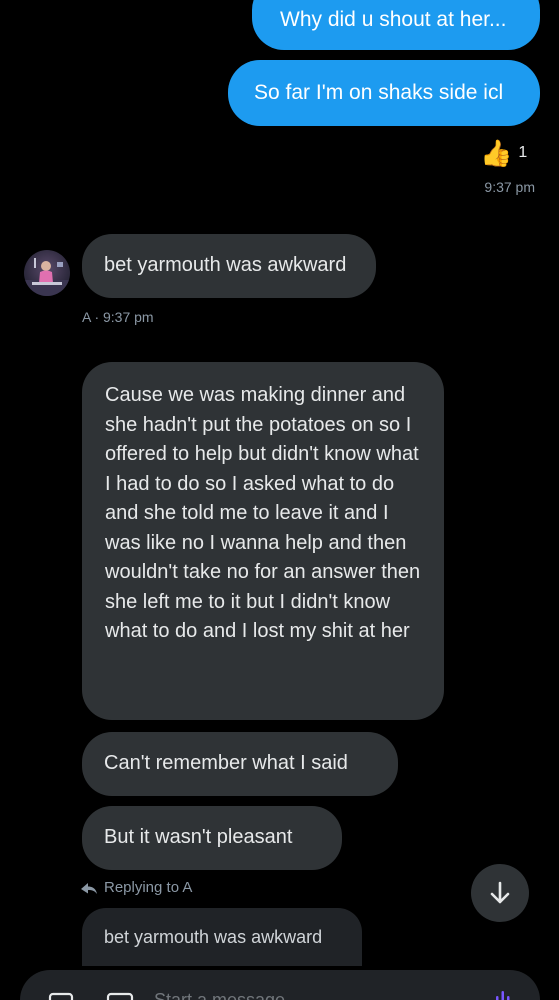  I want to click on quoted-reply-bubble: bet yarmouth was awkward, so click(222, 937).